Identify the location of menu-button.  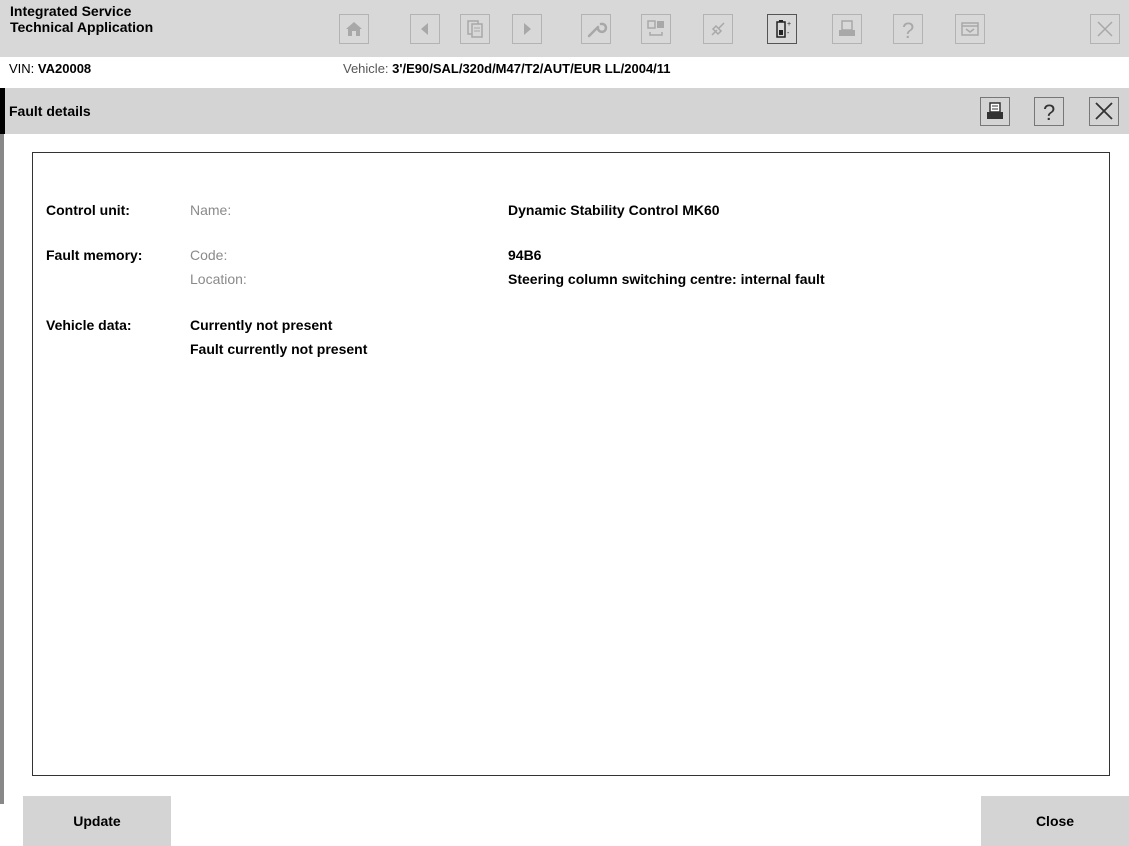
(970, 29).